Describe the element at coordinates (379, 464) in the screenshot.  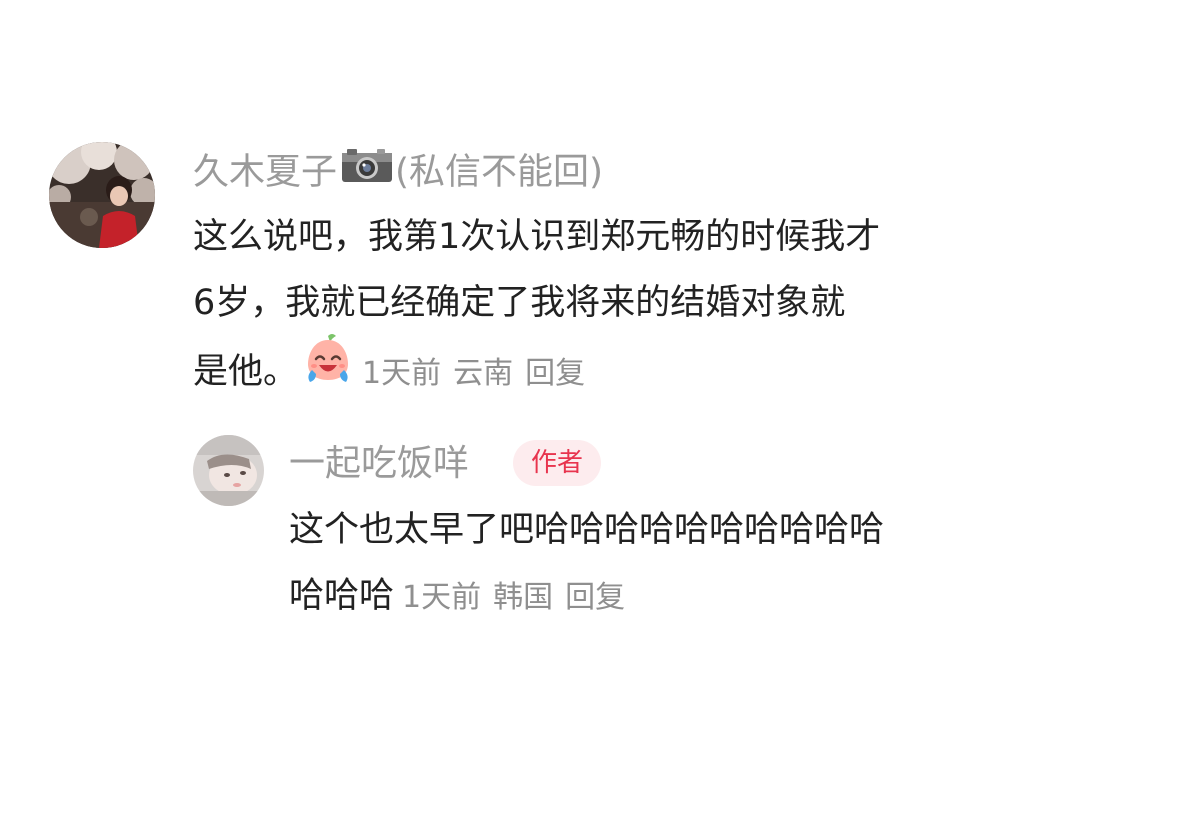
I see `replier-username: 一起吃饭咩` at that location.